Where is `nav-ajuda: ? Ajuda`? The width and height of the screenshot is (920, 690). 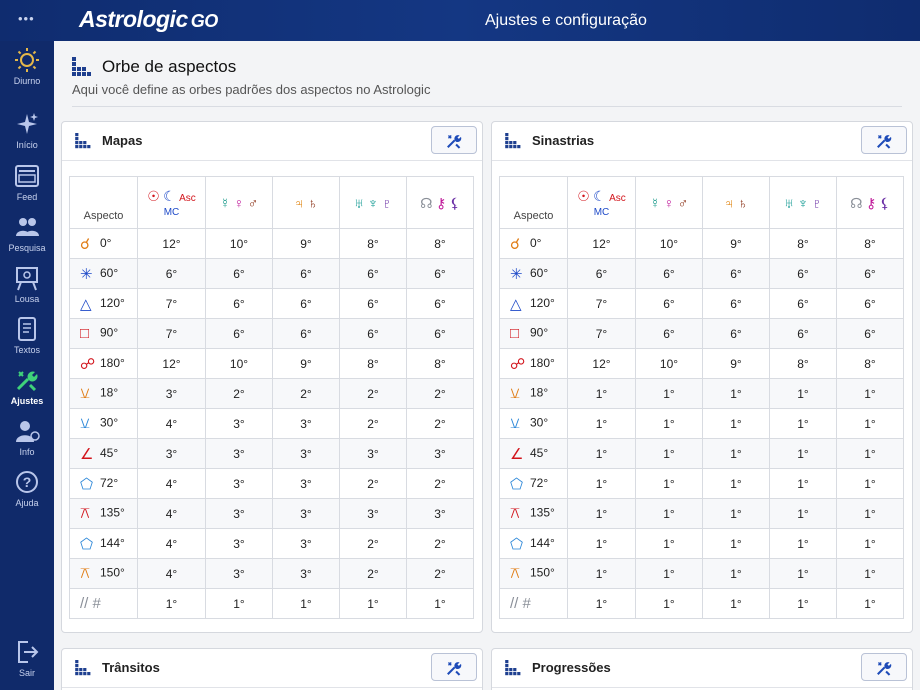
nav-ajuda: ? Ajuda is located at coordinates (27, 494).